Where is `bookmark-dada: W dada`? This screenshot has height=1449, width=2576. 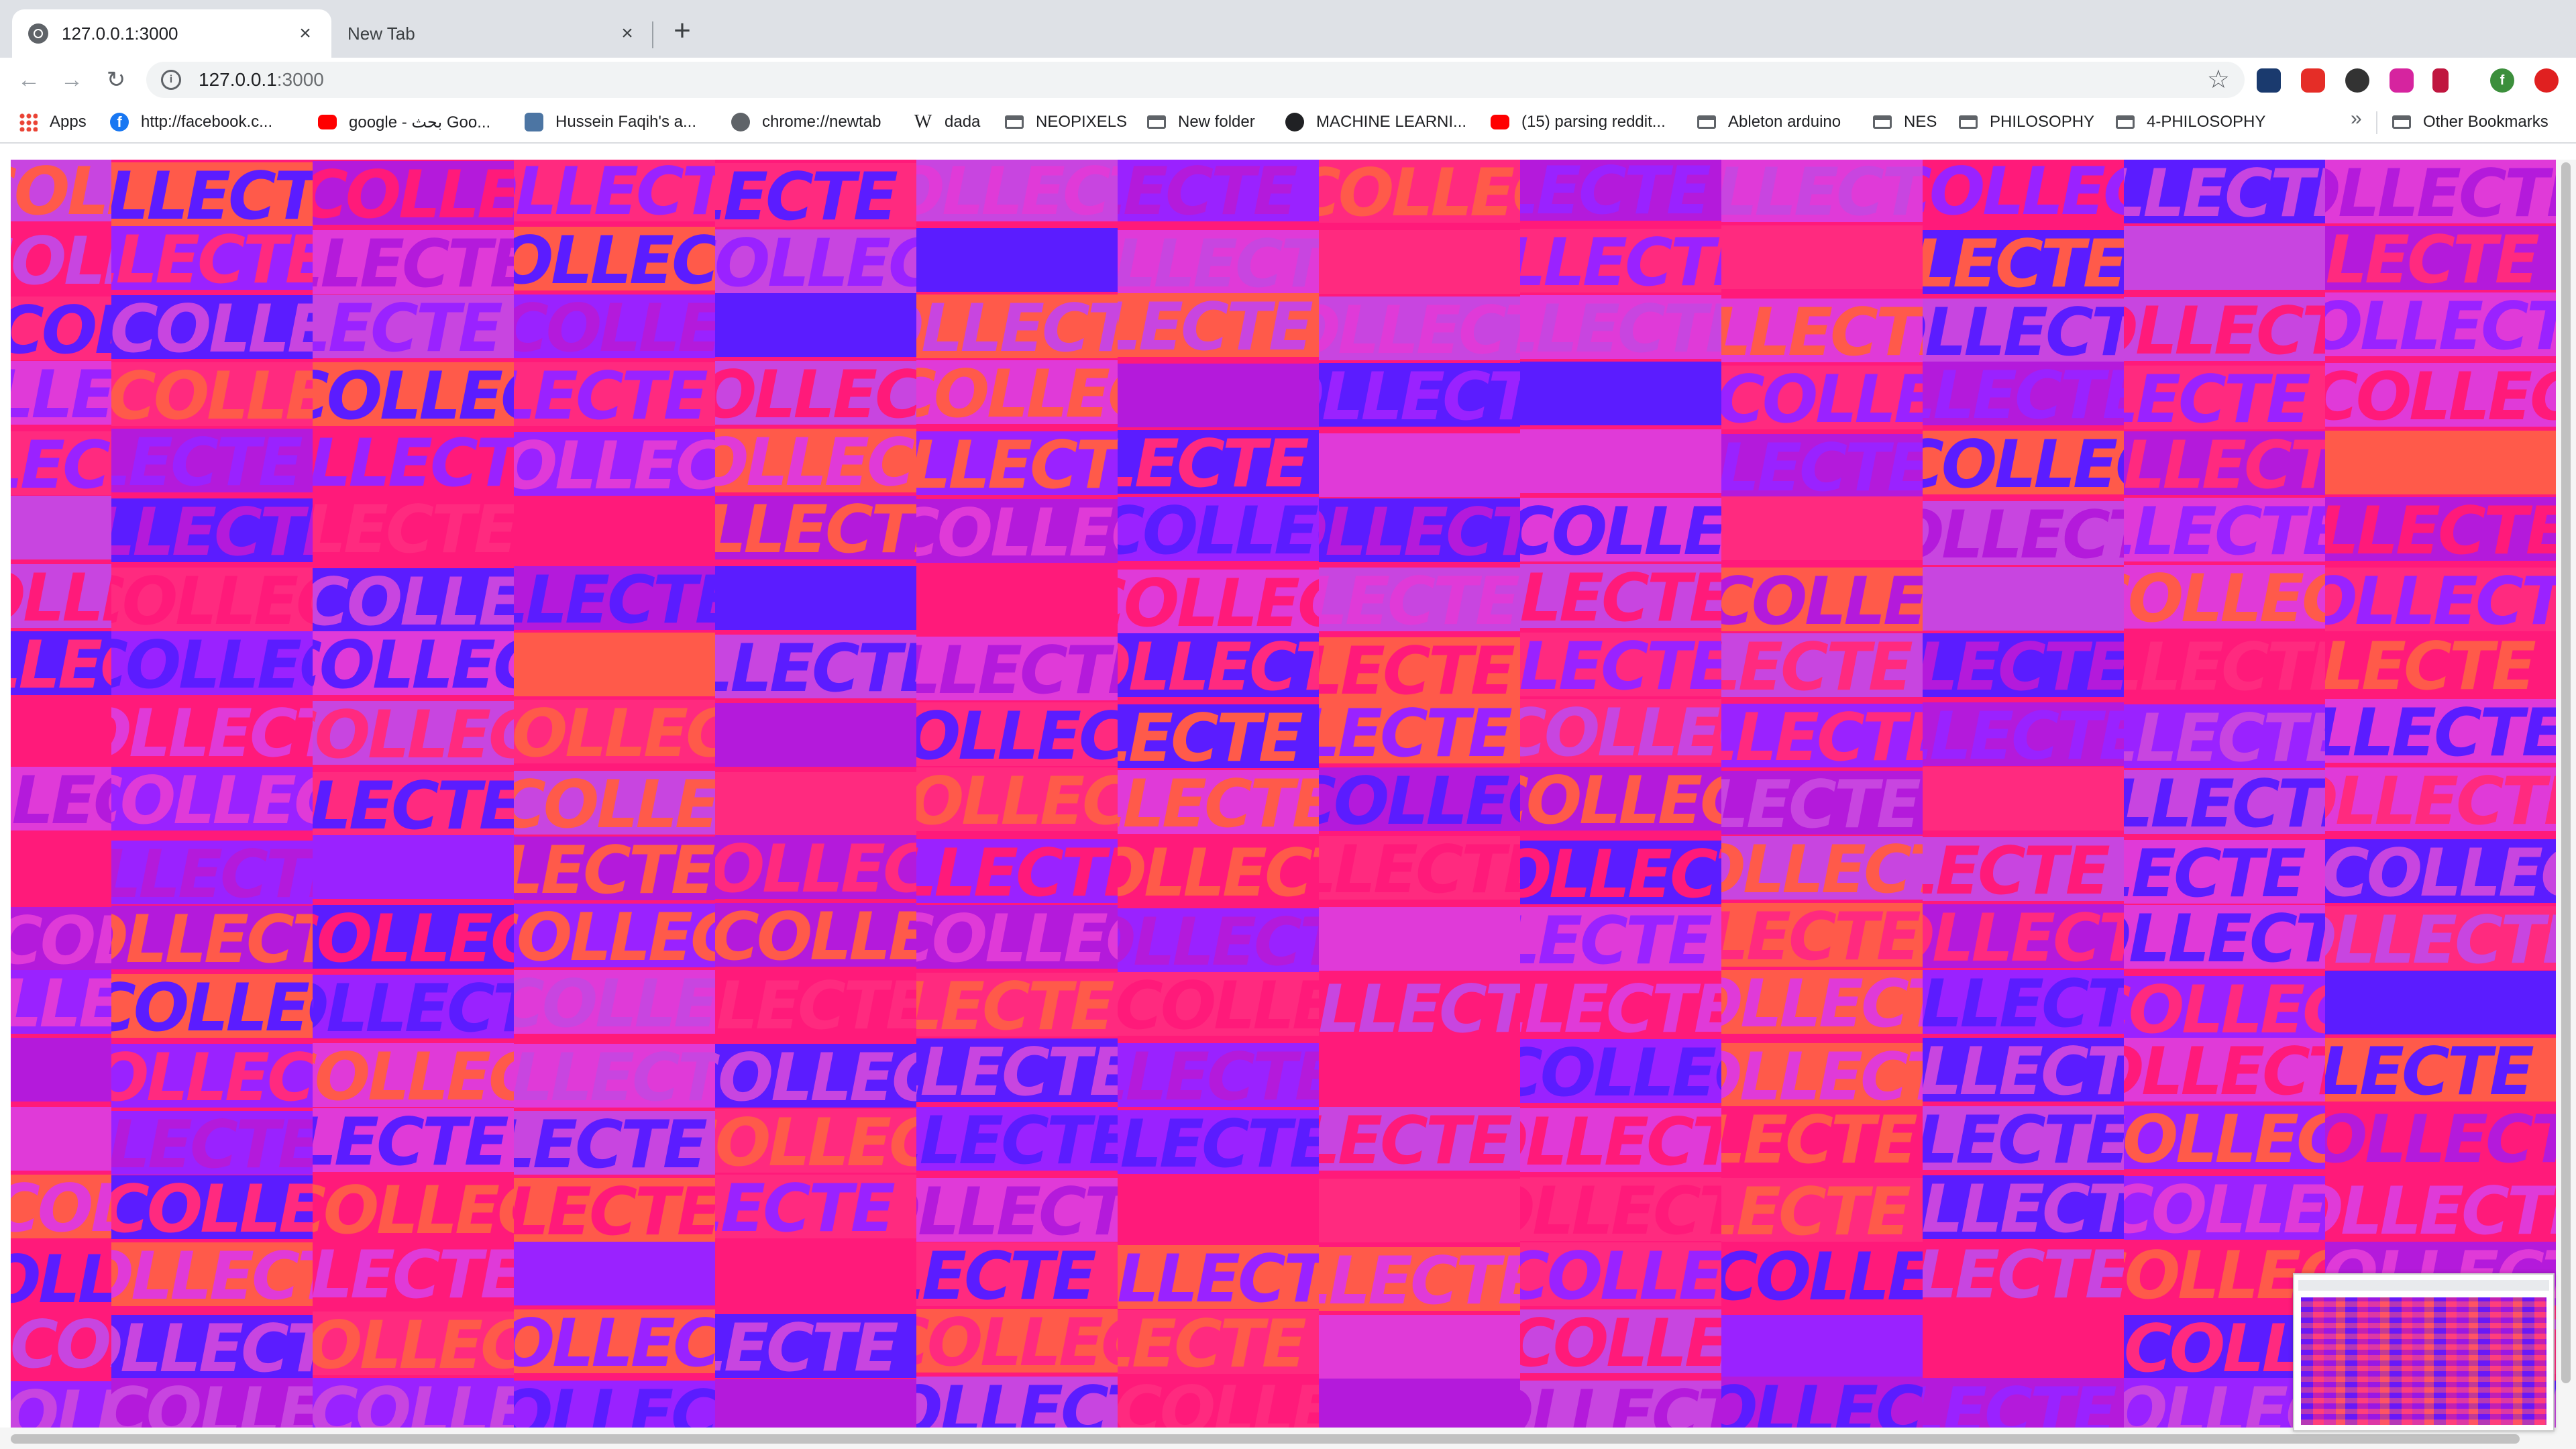 bookmark-dada: W dada is located at coordinates (947, 122).